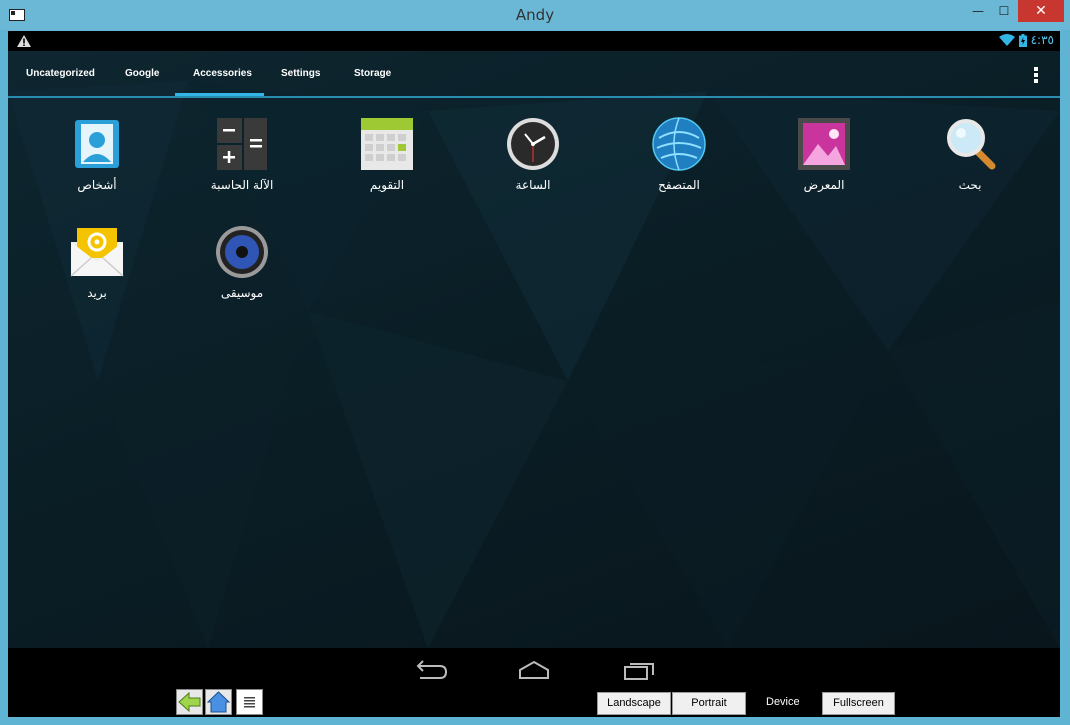 The width and height of the screenshot is (1070, 725). I want to click on contacts-icon, so click(97, 144).